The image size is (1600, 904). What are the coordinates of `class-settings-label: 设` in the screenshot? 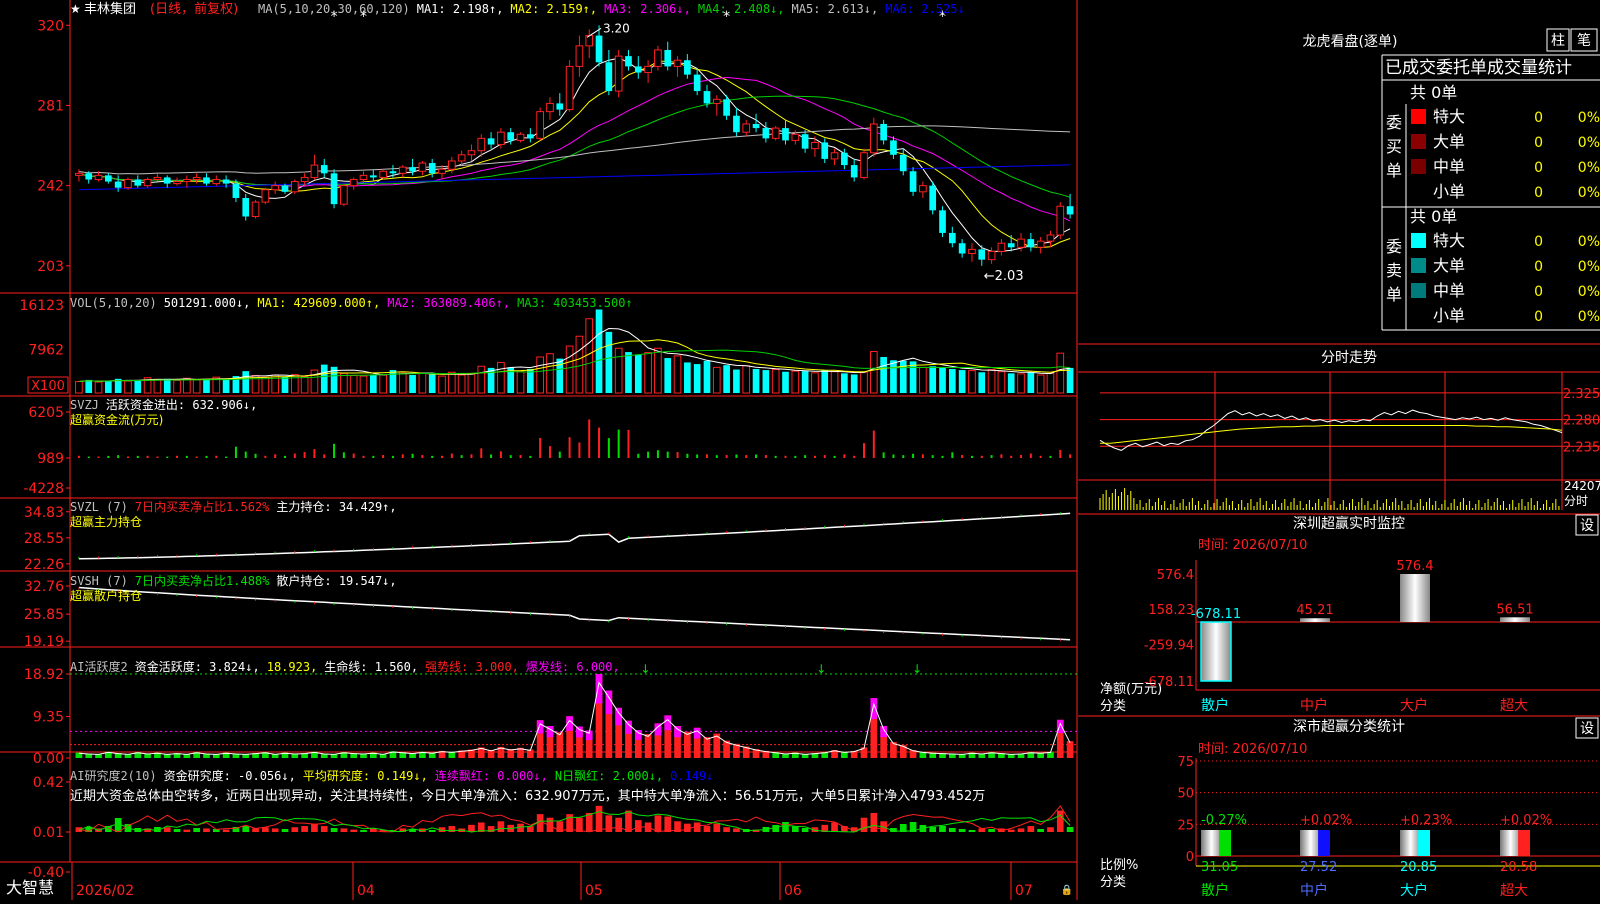 It's located at (1587, 729).